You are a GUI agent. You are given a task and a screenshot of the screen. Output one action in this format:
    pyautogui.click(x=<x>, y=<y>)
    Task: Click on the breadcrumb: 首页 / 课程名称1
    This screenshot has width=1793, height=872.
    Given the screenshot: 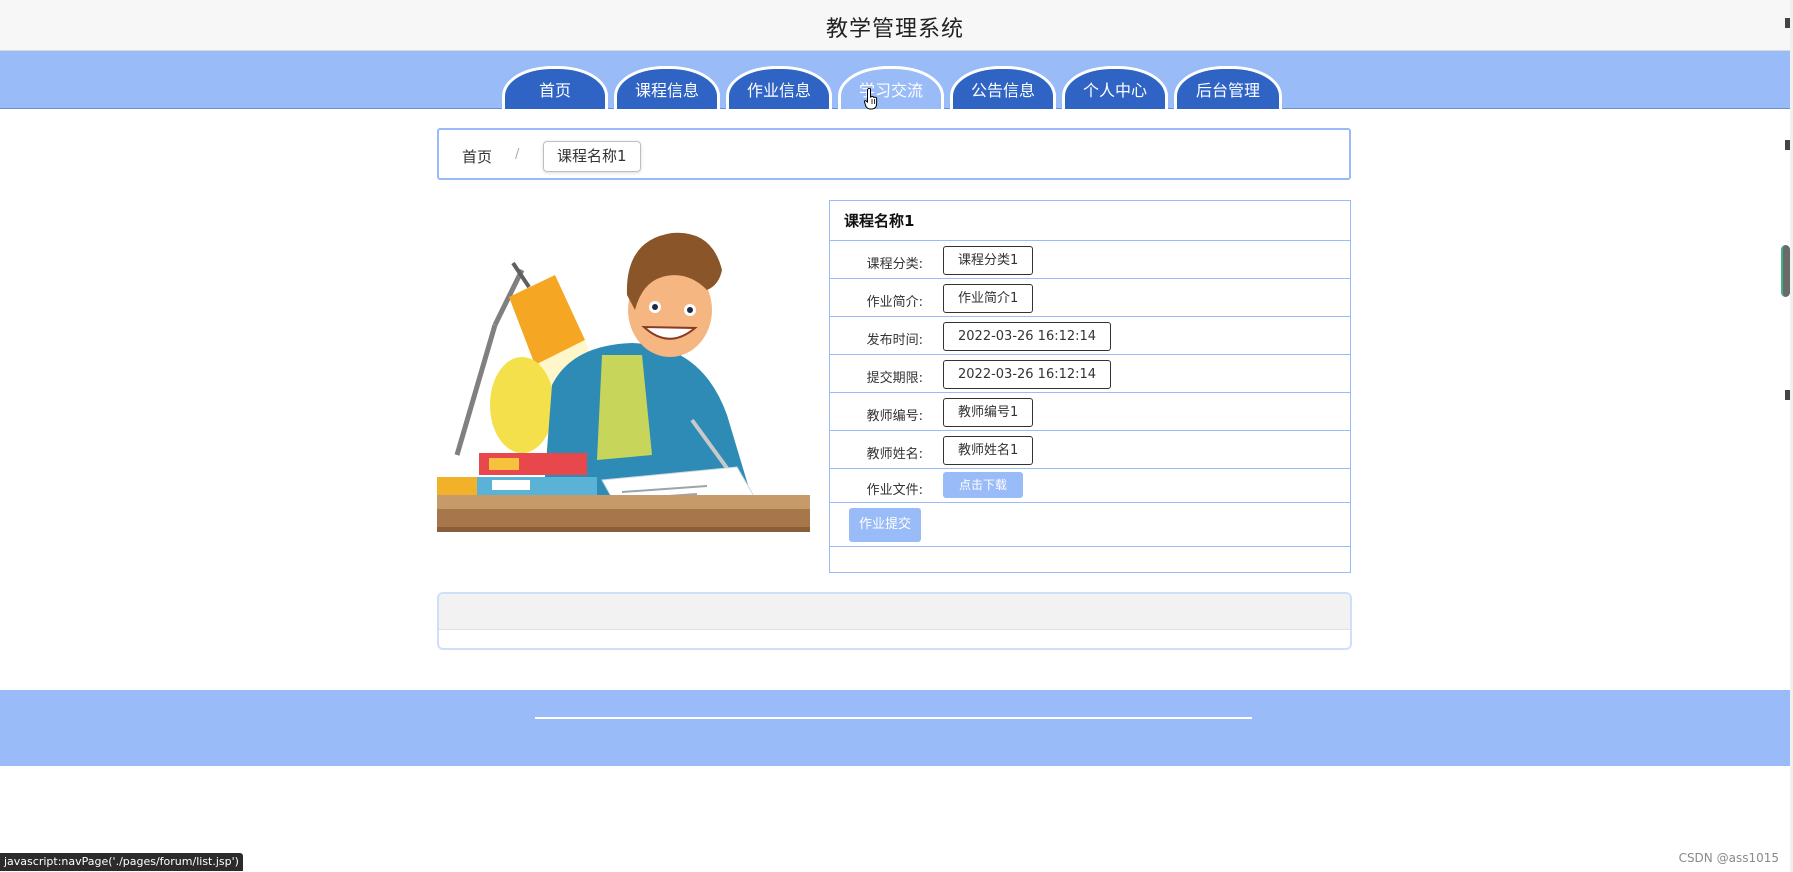 What is the action you would take?
    pyautogui.click(x=894, y=154)
    